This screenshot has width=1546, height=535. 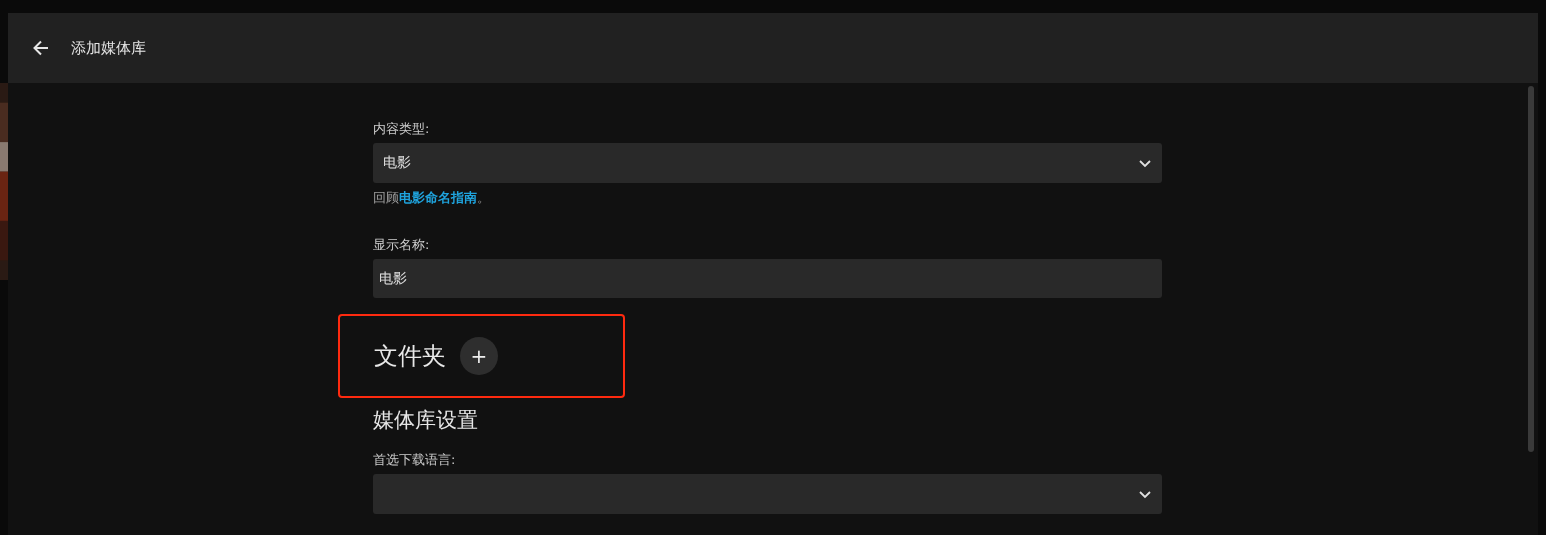 I want to click on dropdown, so click(x=767, y=494).